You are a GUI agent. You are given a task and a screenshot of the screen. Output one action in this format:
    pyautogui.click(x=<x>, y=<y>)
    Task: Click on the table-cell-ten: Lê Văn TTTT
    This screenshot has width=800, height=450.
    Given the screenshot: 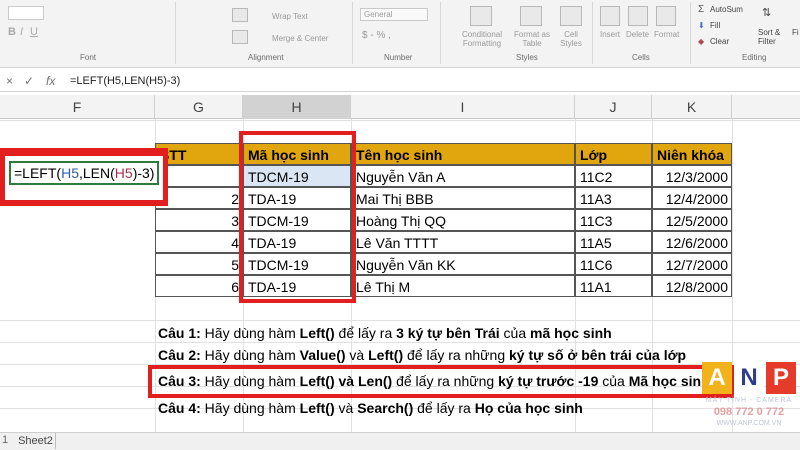 What is the action you would take?
    pyautogui.click(x=463, y=242)
    